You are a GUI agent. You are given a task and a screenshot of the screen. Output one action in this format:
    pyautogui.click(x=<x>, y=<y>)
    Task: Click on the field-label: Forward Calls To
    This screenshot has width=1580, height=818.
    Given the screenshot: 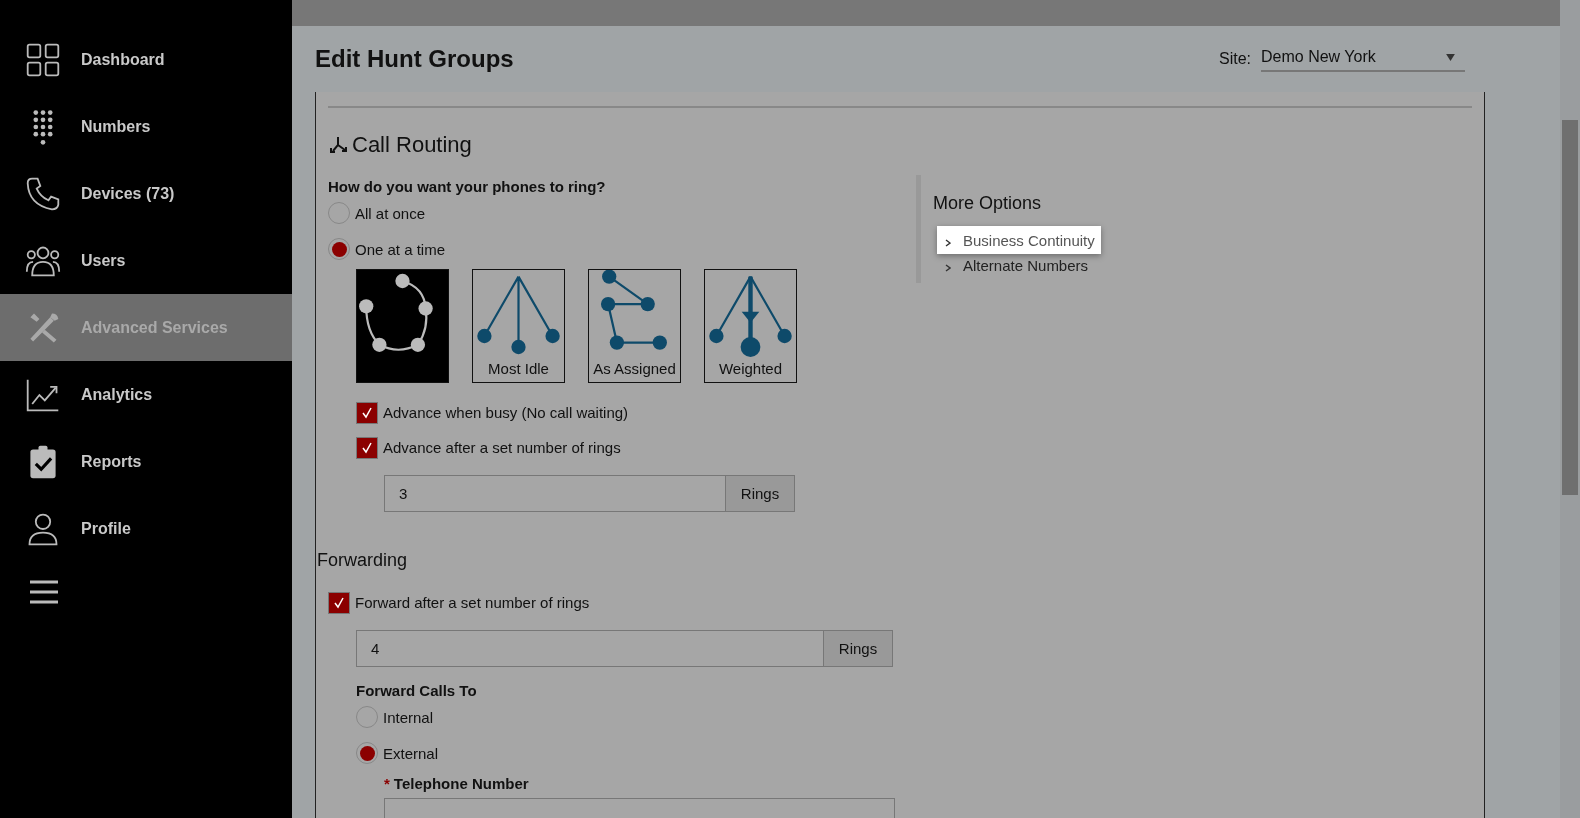 What is the action you would take?
    pyautogui.click(x=417, y=690)
    